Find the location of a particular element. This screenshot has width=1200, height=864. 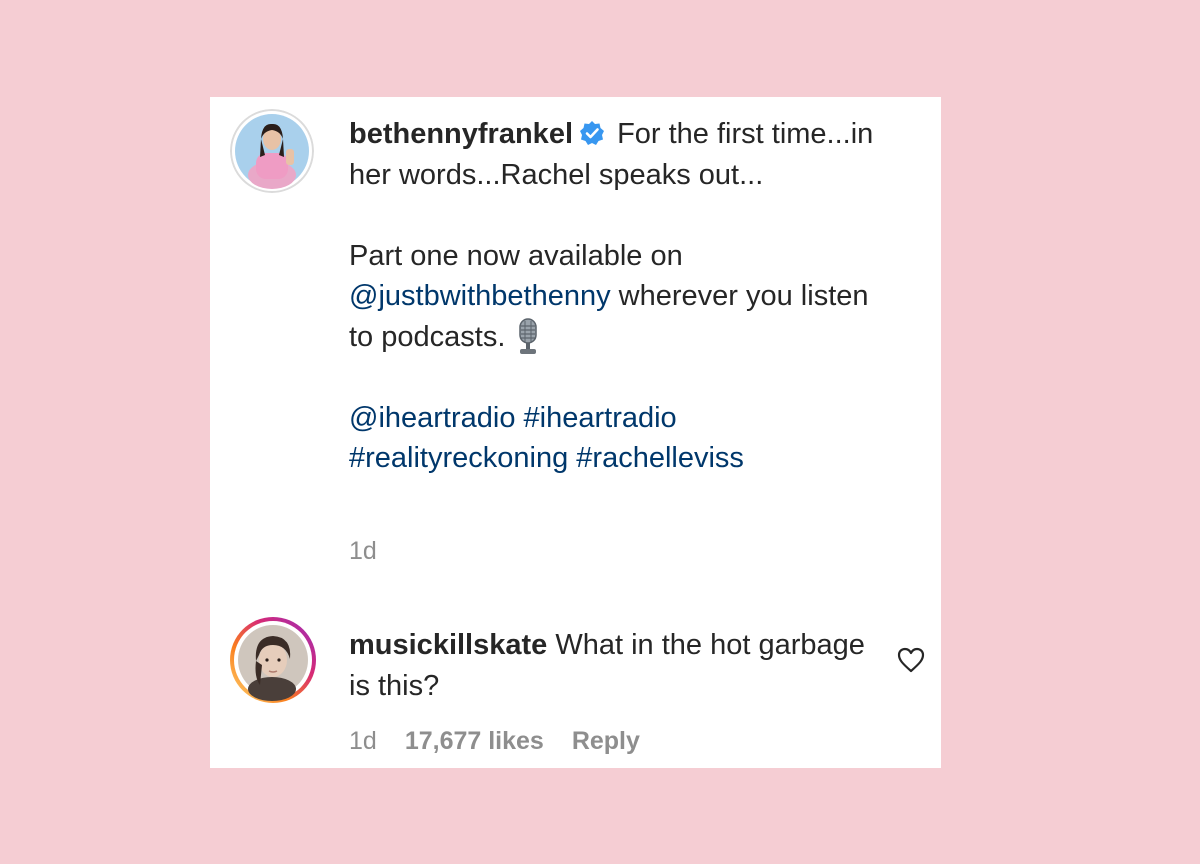

caption-availability-prefix: Part one now available on is located at coordinates (516, 255).